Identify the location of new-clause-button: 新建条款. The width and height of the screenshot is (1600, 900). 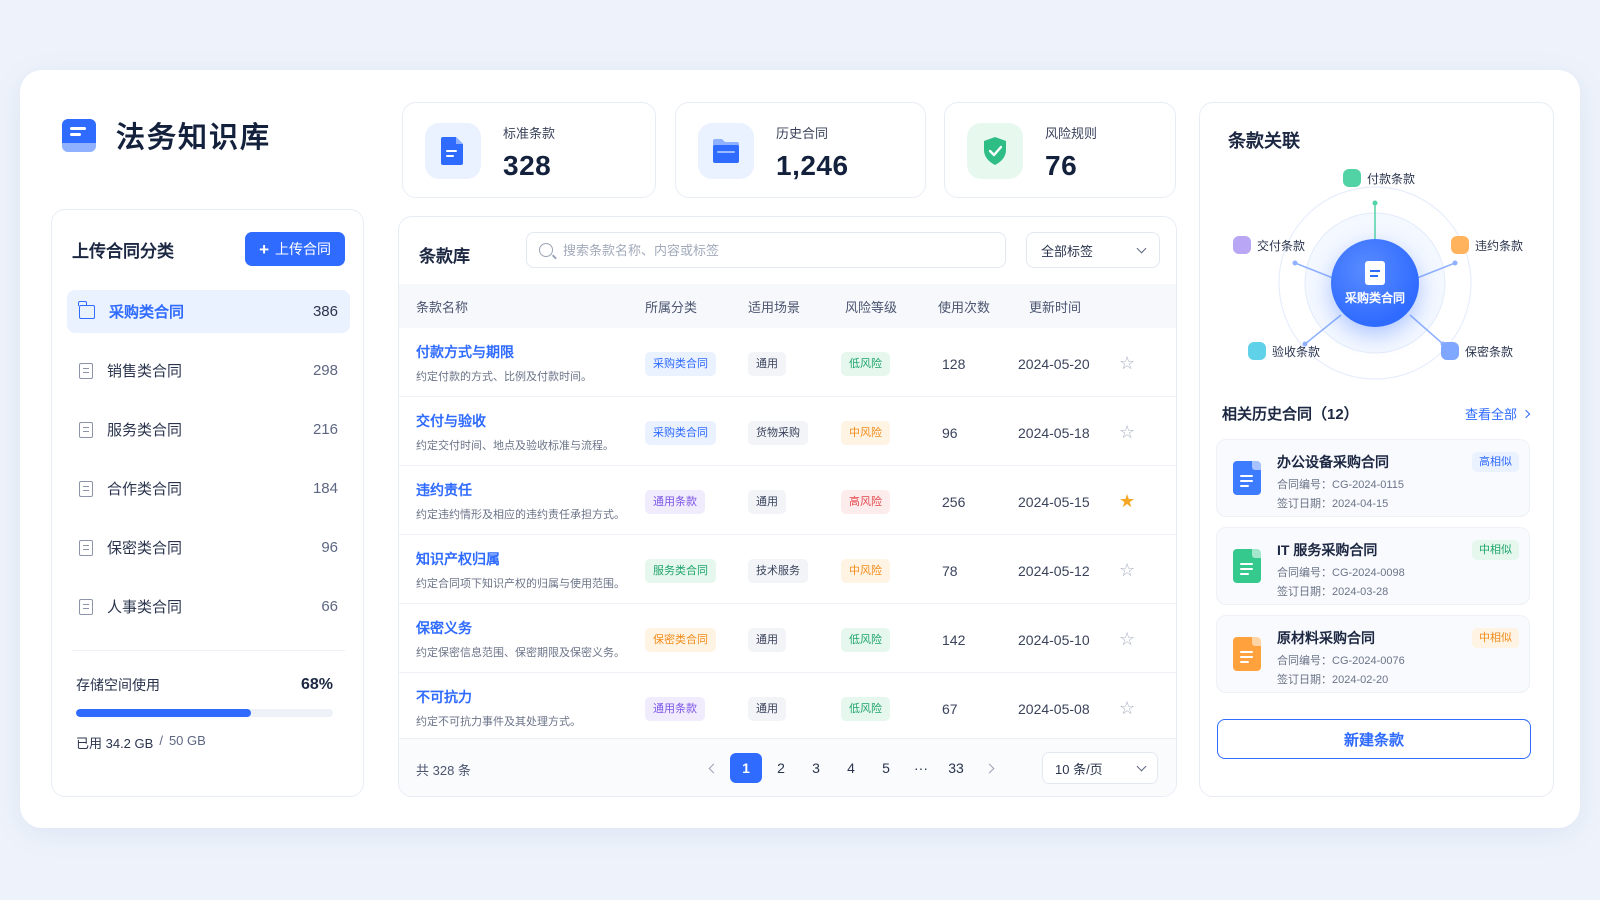
(1374, 739).